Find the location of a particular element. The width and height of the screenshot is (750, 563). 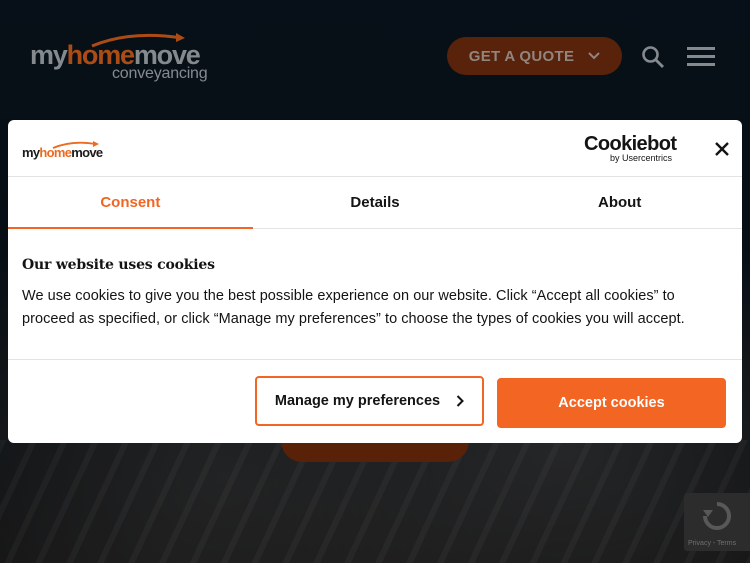

tab-consent: Consent is located at coordinates (130, 203).